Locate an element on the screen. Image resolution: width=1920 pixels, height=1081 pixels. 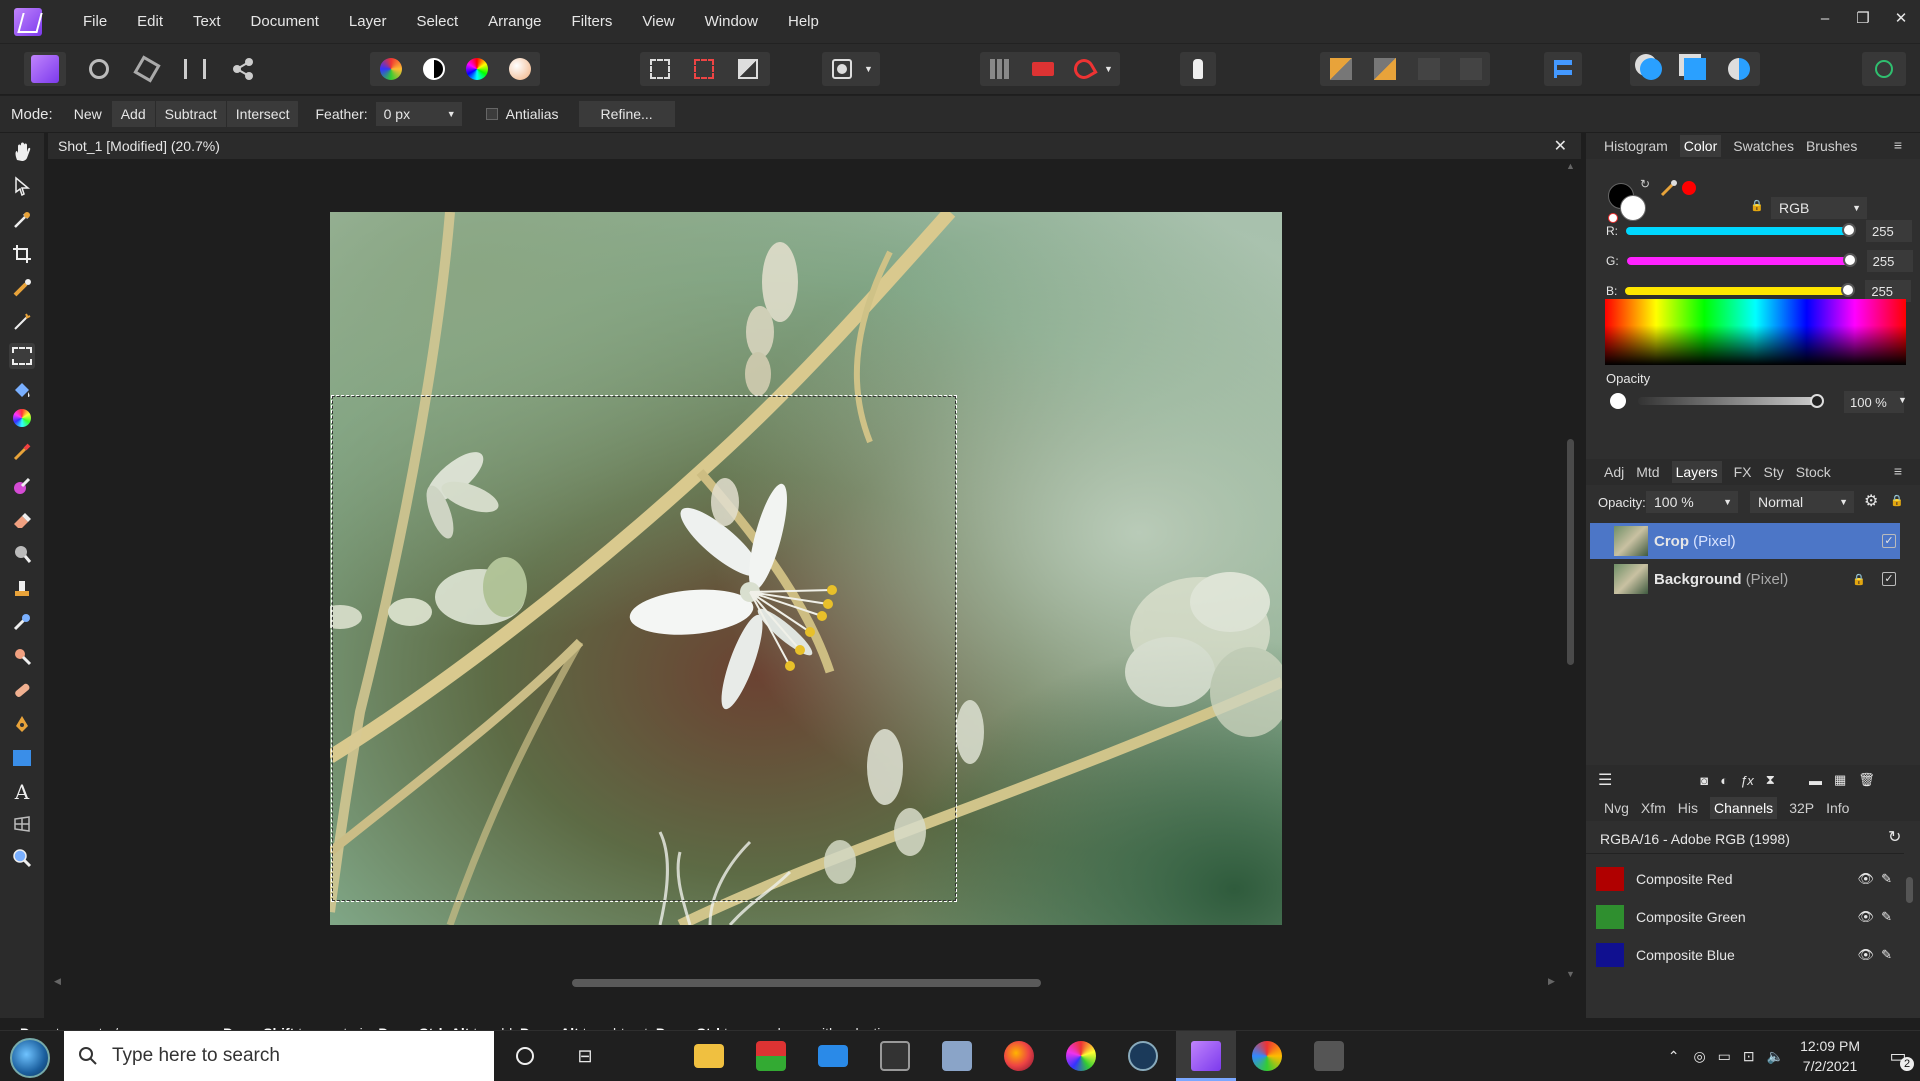
menu-text: Text is located at coordinates (207, 21).